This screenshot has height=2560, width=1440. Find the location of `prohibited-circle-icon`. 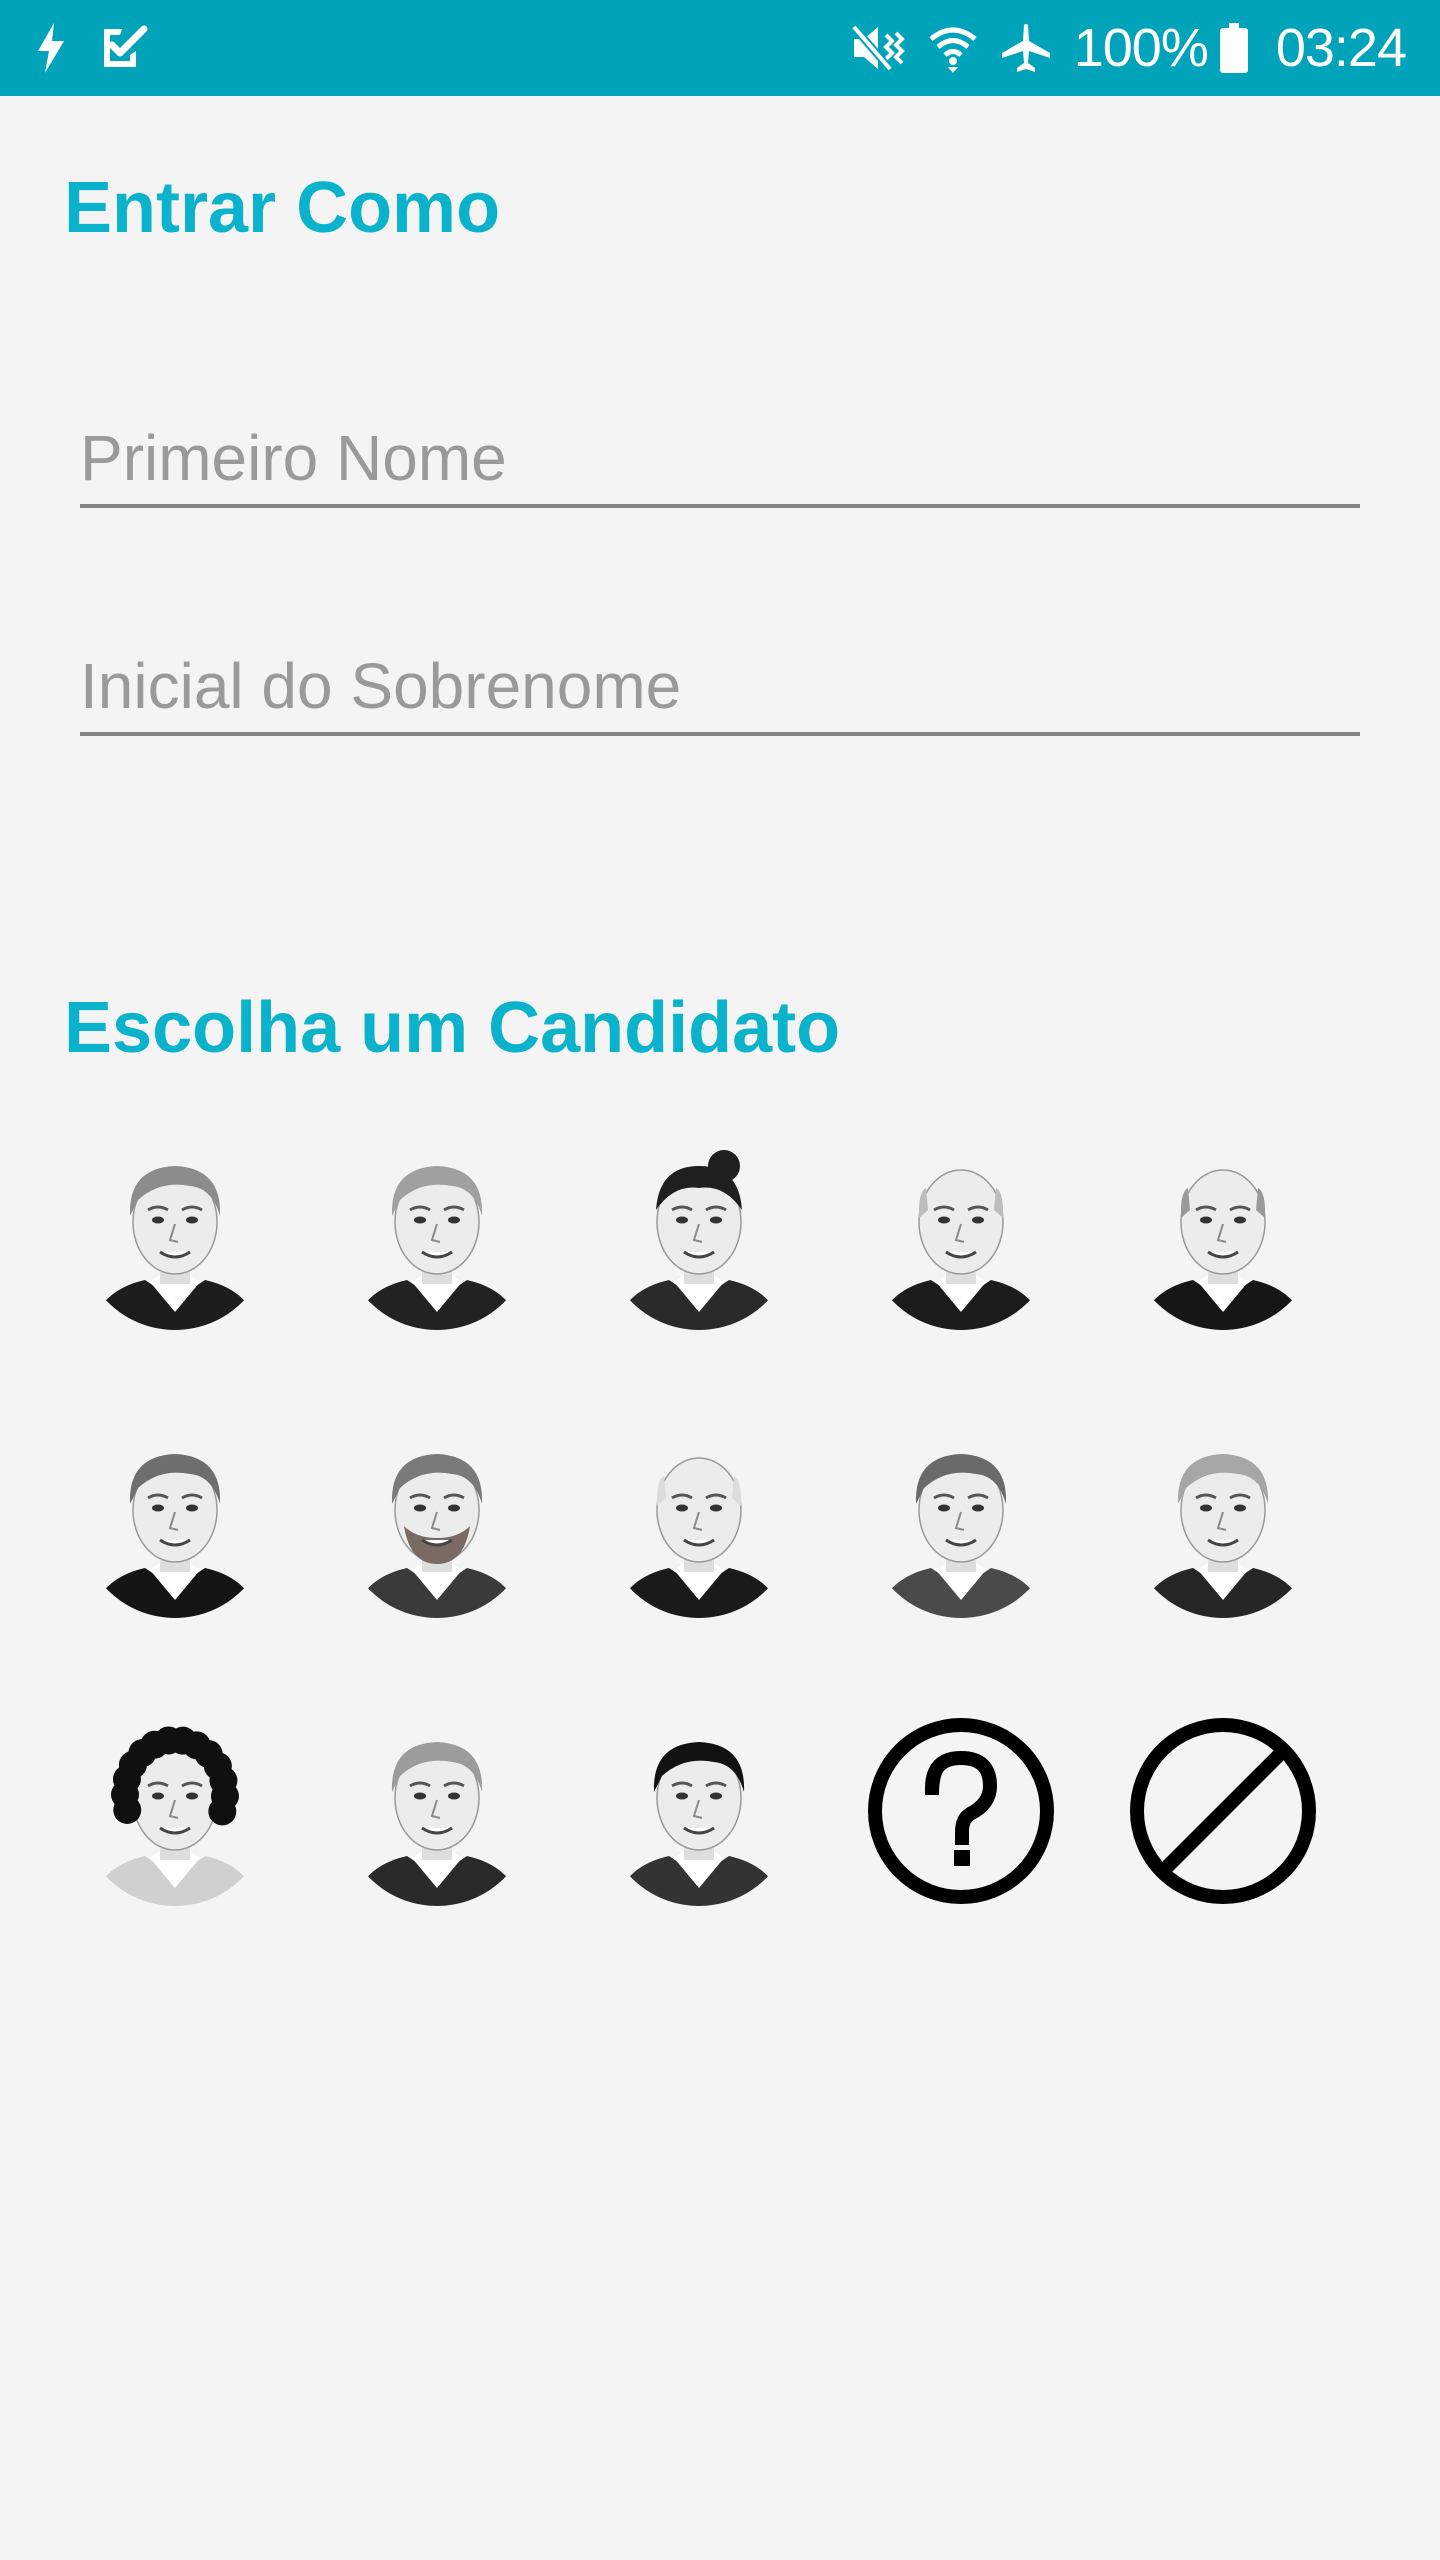

prohibited-circle-icon is located at coordinates (1223, 1811).